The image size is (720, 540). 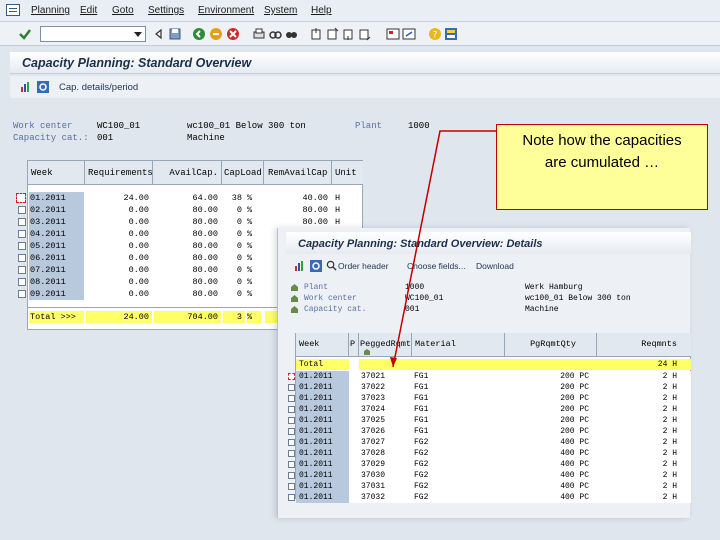 What do you see at coordinates (195, 222) in the screenshot?
I see `table-row: 03.2011 0.00 80.00 0% 80.00 H` at bounding box center [195, 222].